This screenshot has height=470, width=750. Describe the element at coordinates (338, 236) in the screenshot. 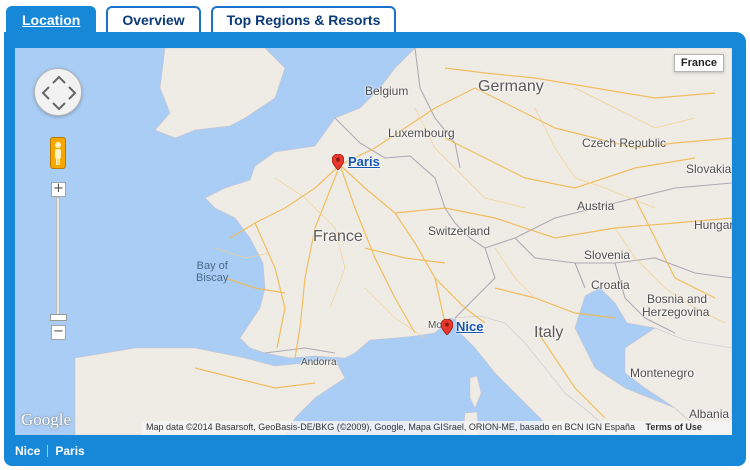

I see `label-france: France` at that location.